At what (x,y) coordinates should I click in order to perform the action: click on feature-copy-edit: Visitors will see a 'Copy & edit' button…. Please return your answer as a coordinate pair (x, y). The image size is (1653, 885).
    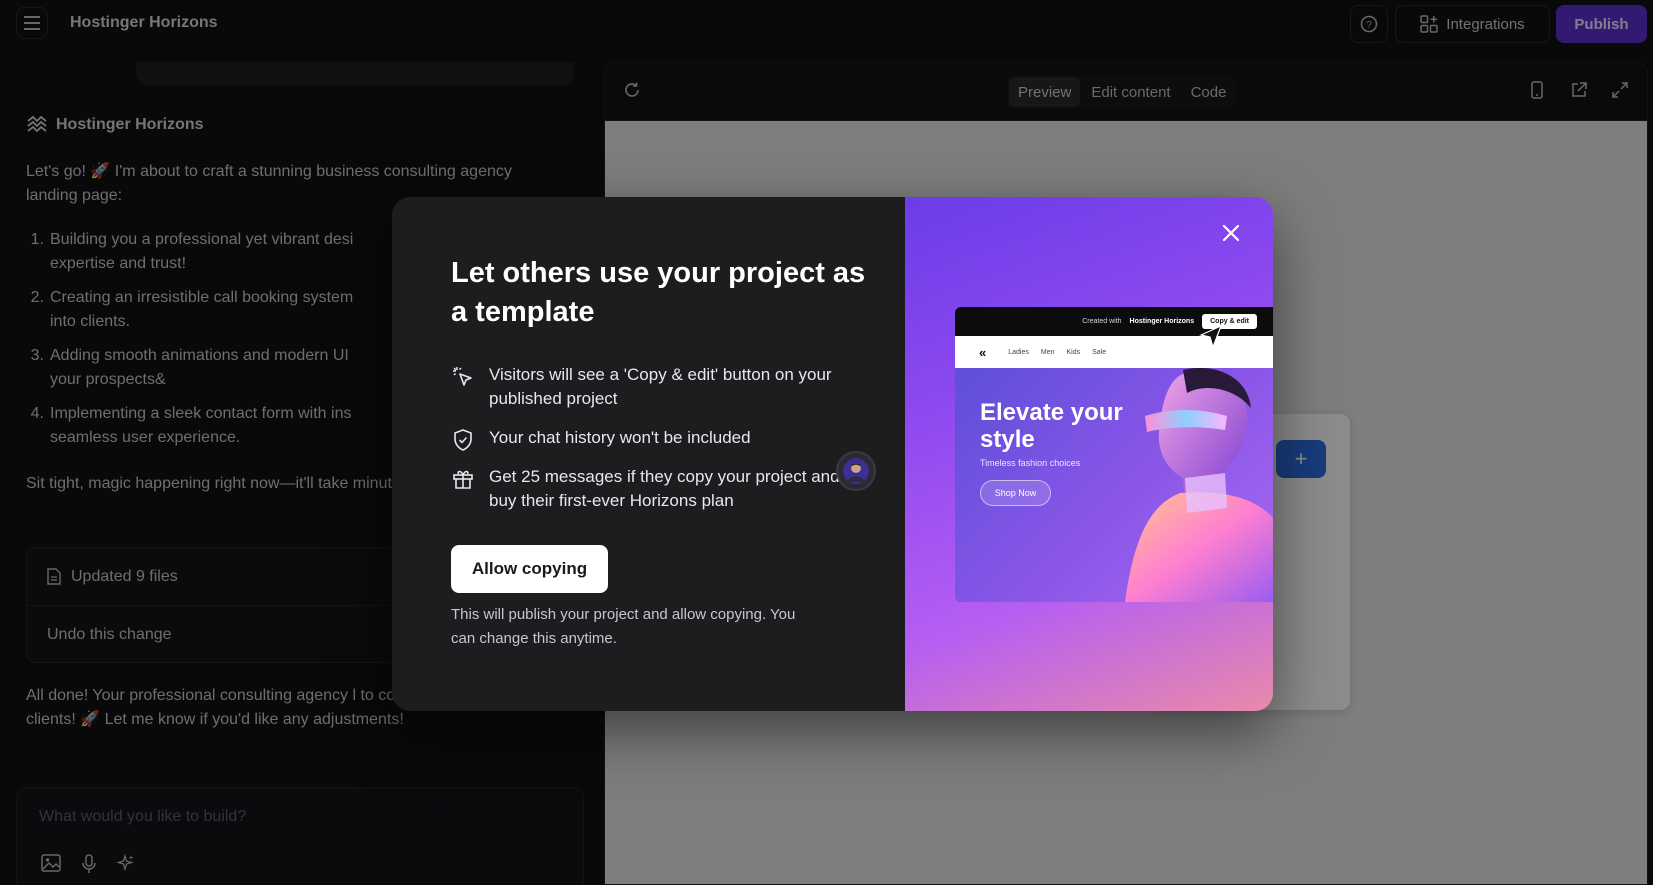
    Looking at the image, I should click on (651, 387).